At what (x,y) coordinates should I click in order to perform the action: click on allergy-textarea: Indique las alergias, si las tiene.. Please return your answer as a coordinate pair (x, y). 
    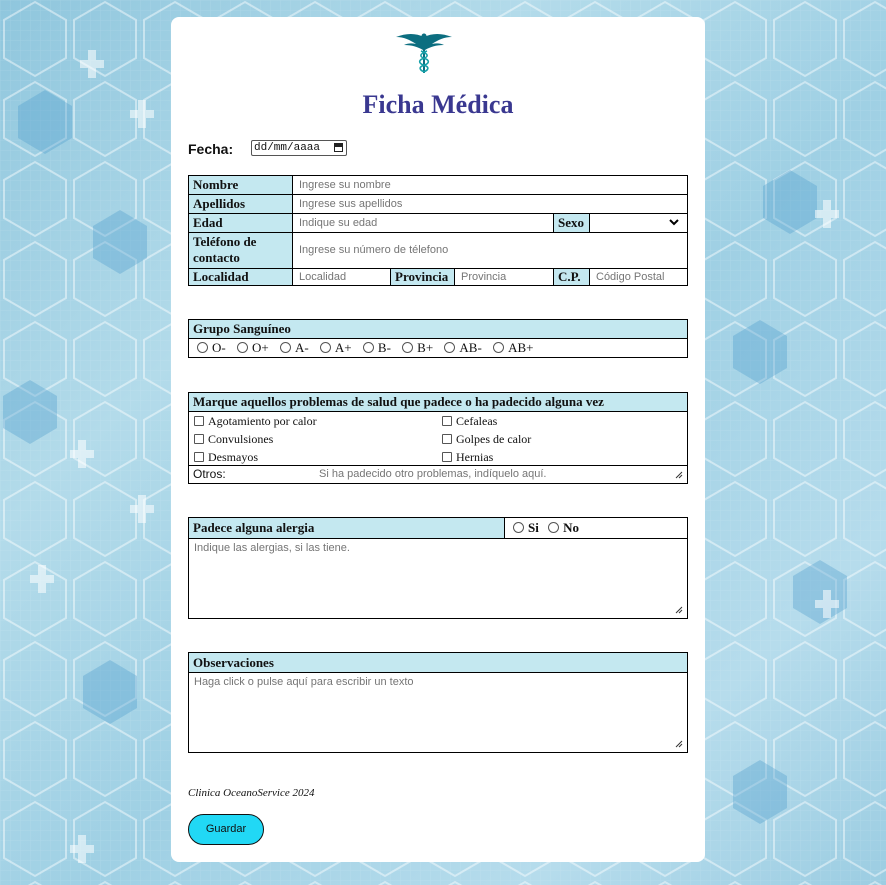
    Looking at the image, I should click on (438, 578).